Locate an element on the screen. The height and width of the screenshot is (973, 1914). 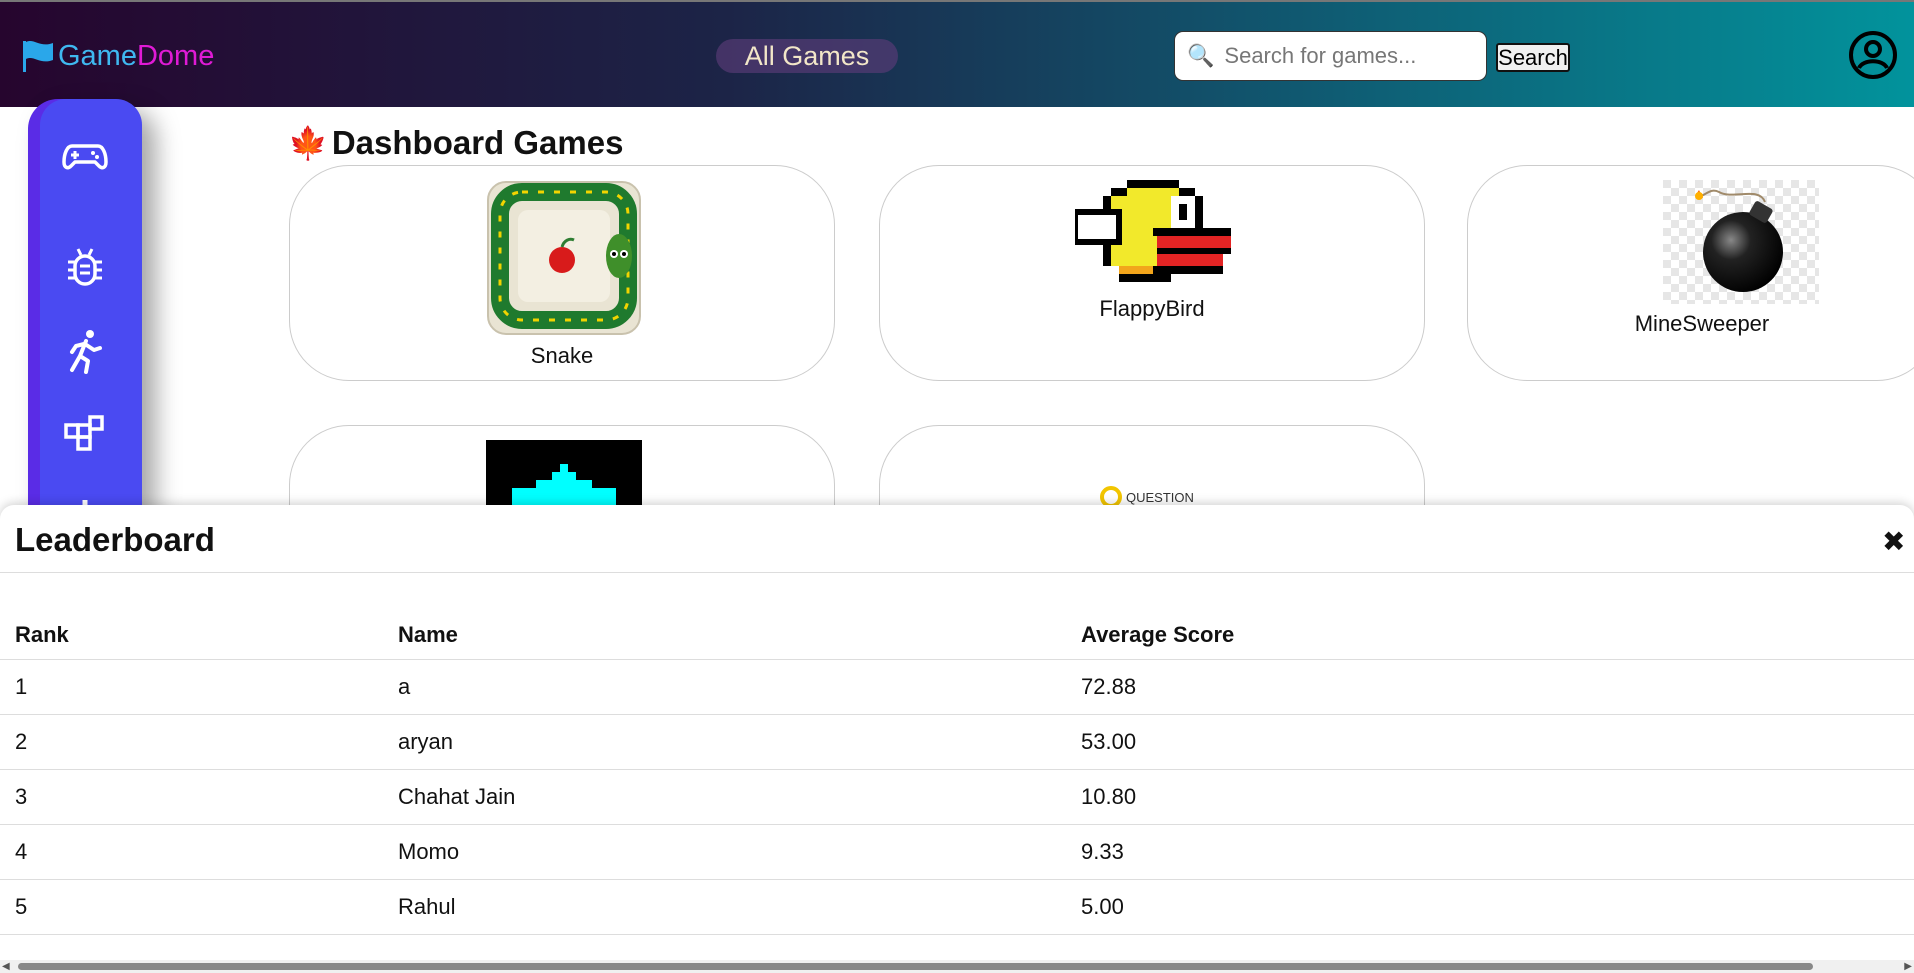
app-logo: Game Dome is located at coordinates (117, 56).